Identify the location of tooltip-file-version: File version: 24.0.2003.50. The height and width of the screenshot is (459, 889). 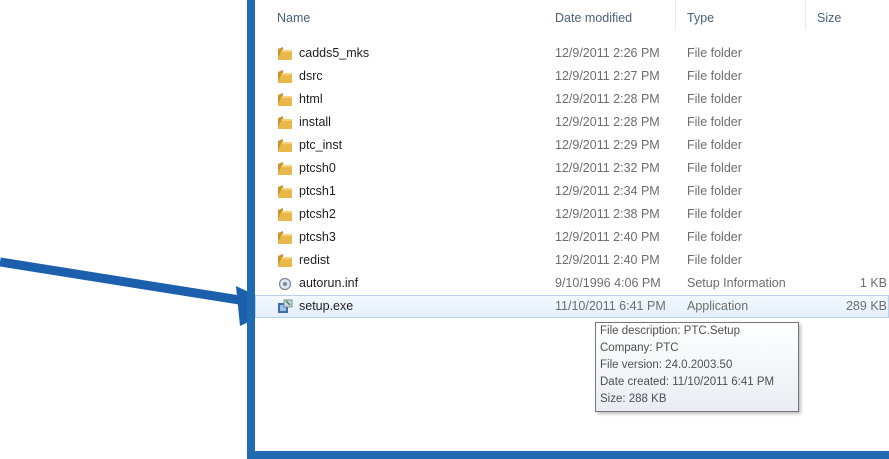
(666, 365).